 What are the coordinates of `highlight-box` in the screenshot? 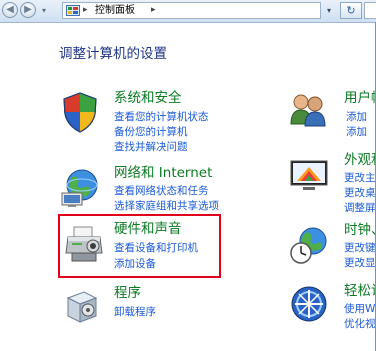 It's located at (139, 246).